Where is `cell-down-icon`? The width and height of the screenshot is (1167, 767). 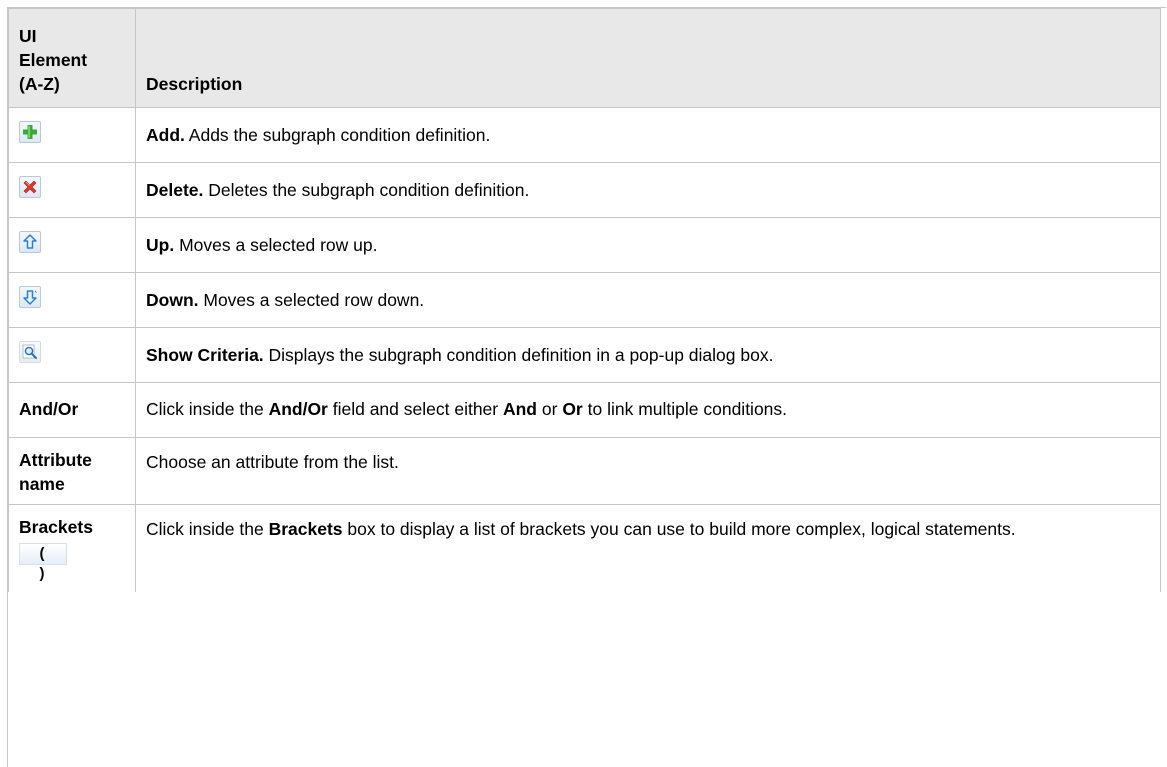
cell-down-icon is located at coordinates (72, 300).